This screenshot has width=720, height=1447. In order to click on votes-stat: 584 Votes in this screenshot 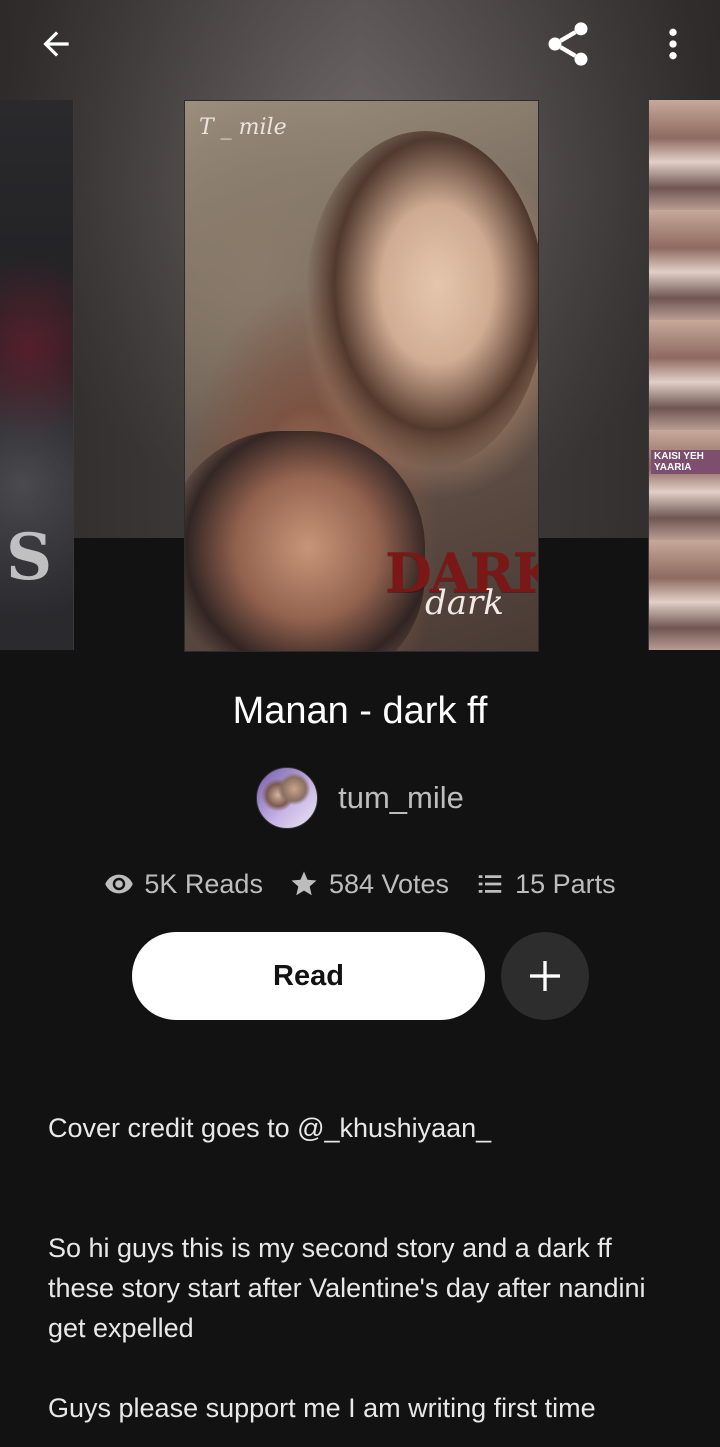, I will do `click(369, 884)`.